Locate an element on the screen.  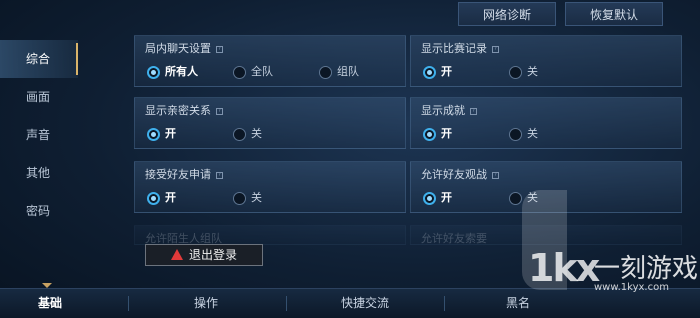
nav-item-sound: 声音 is located at coordinates (39, 135).